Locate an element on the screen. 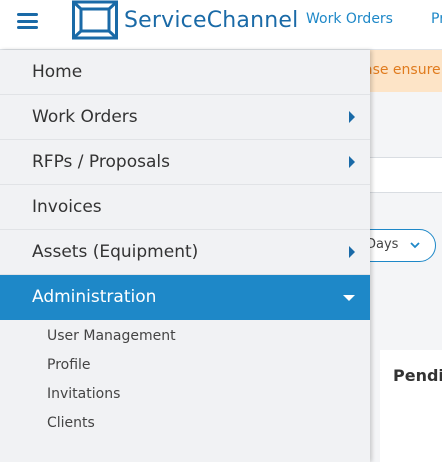  menu-item-home: Home is located at coordinates (185, 72).